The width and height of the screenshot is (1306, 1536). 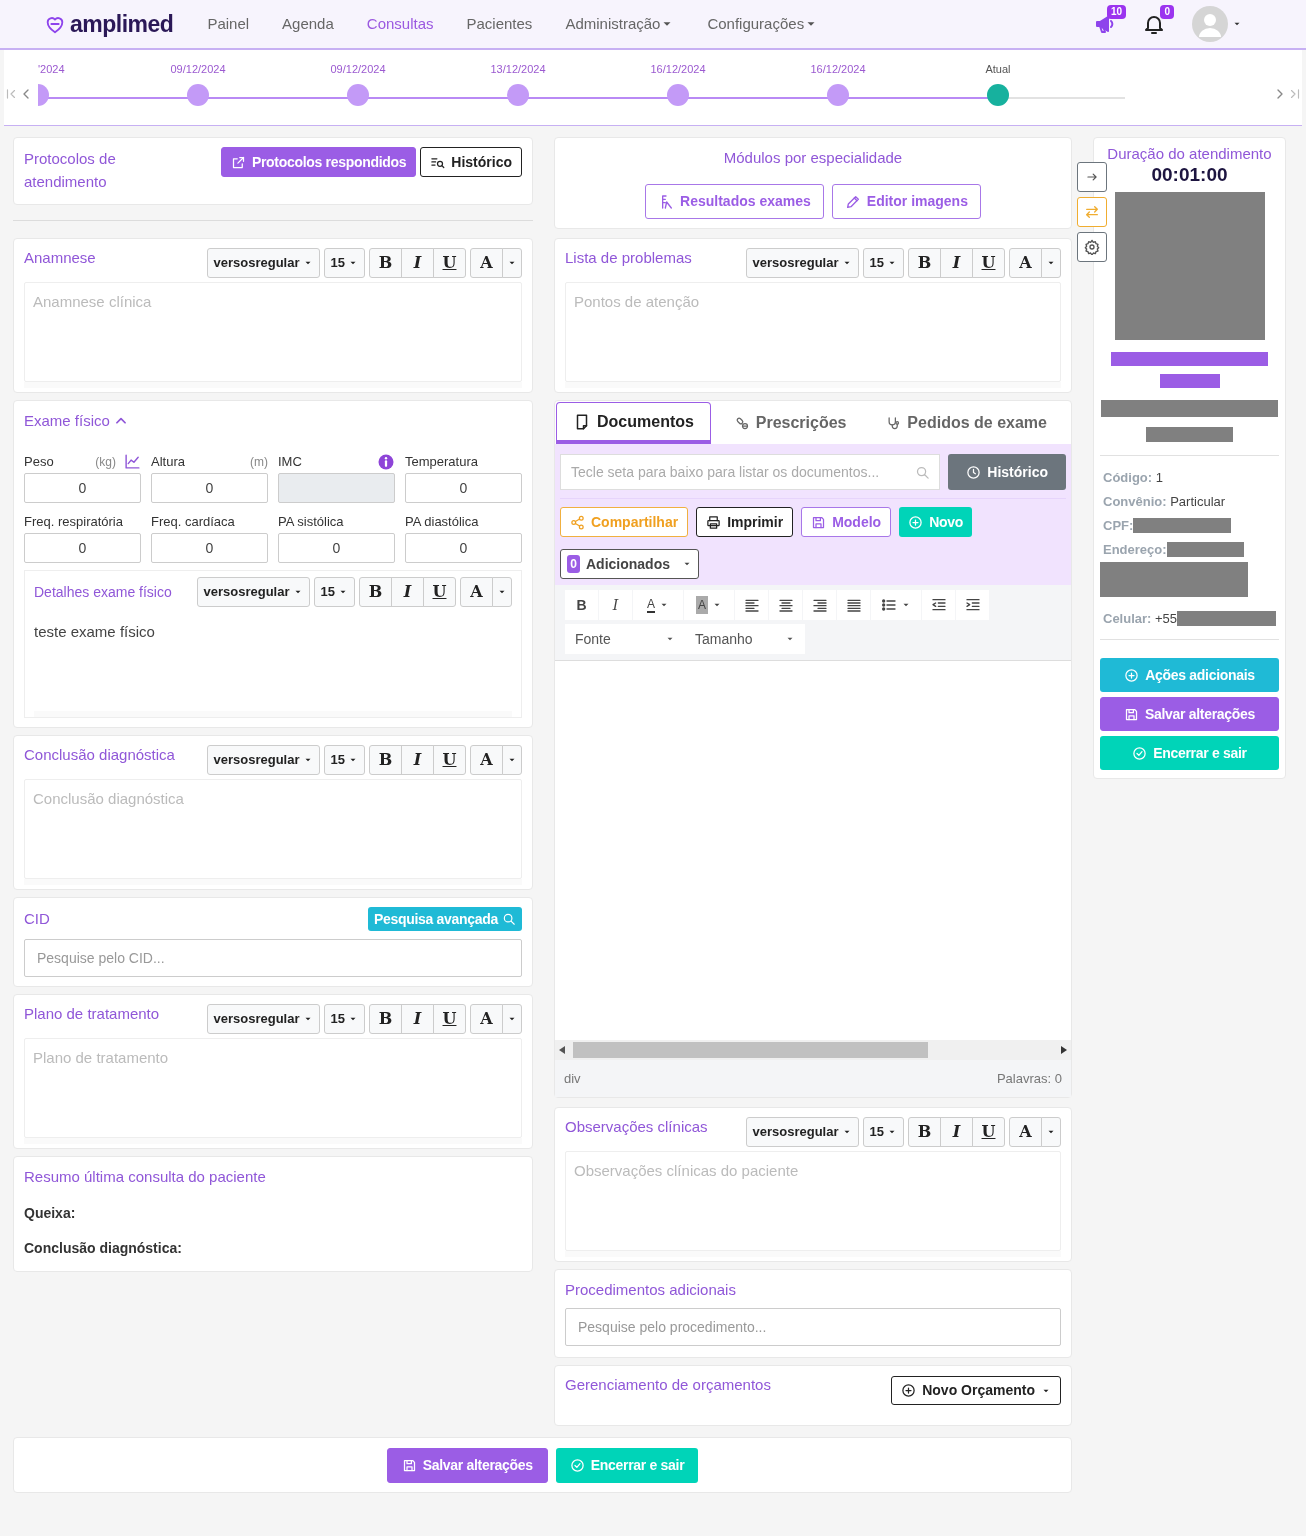 I want to click on conclusion-field: Conclusão diagnóstica, so click(x=273, y=829).